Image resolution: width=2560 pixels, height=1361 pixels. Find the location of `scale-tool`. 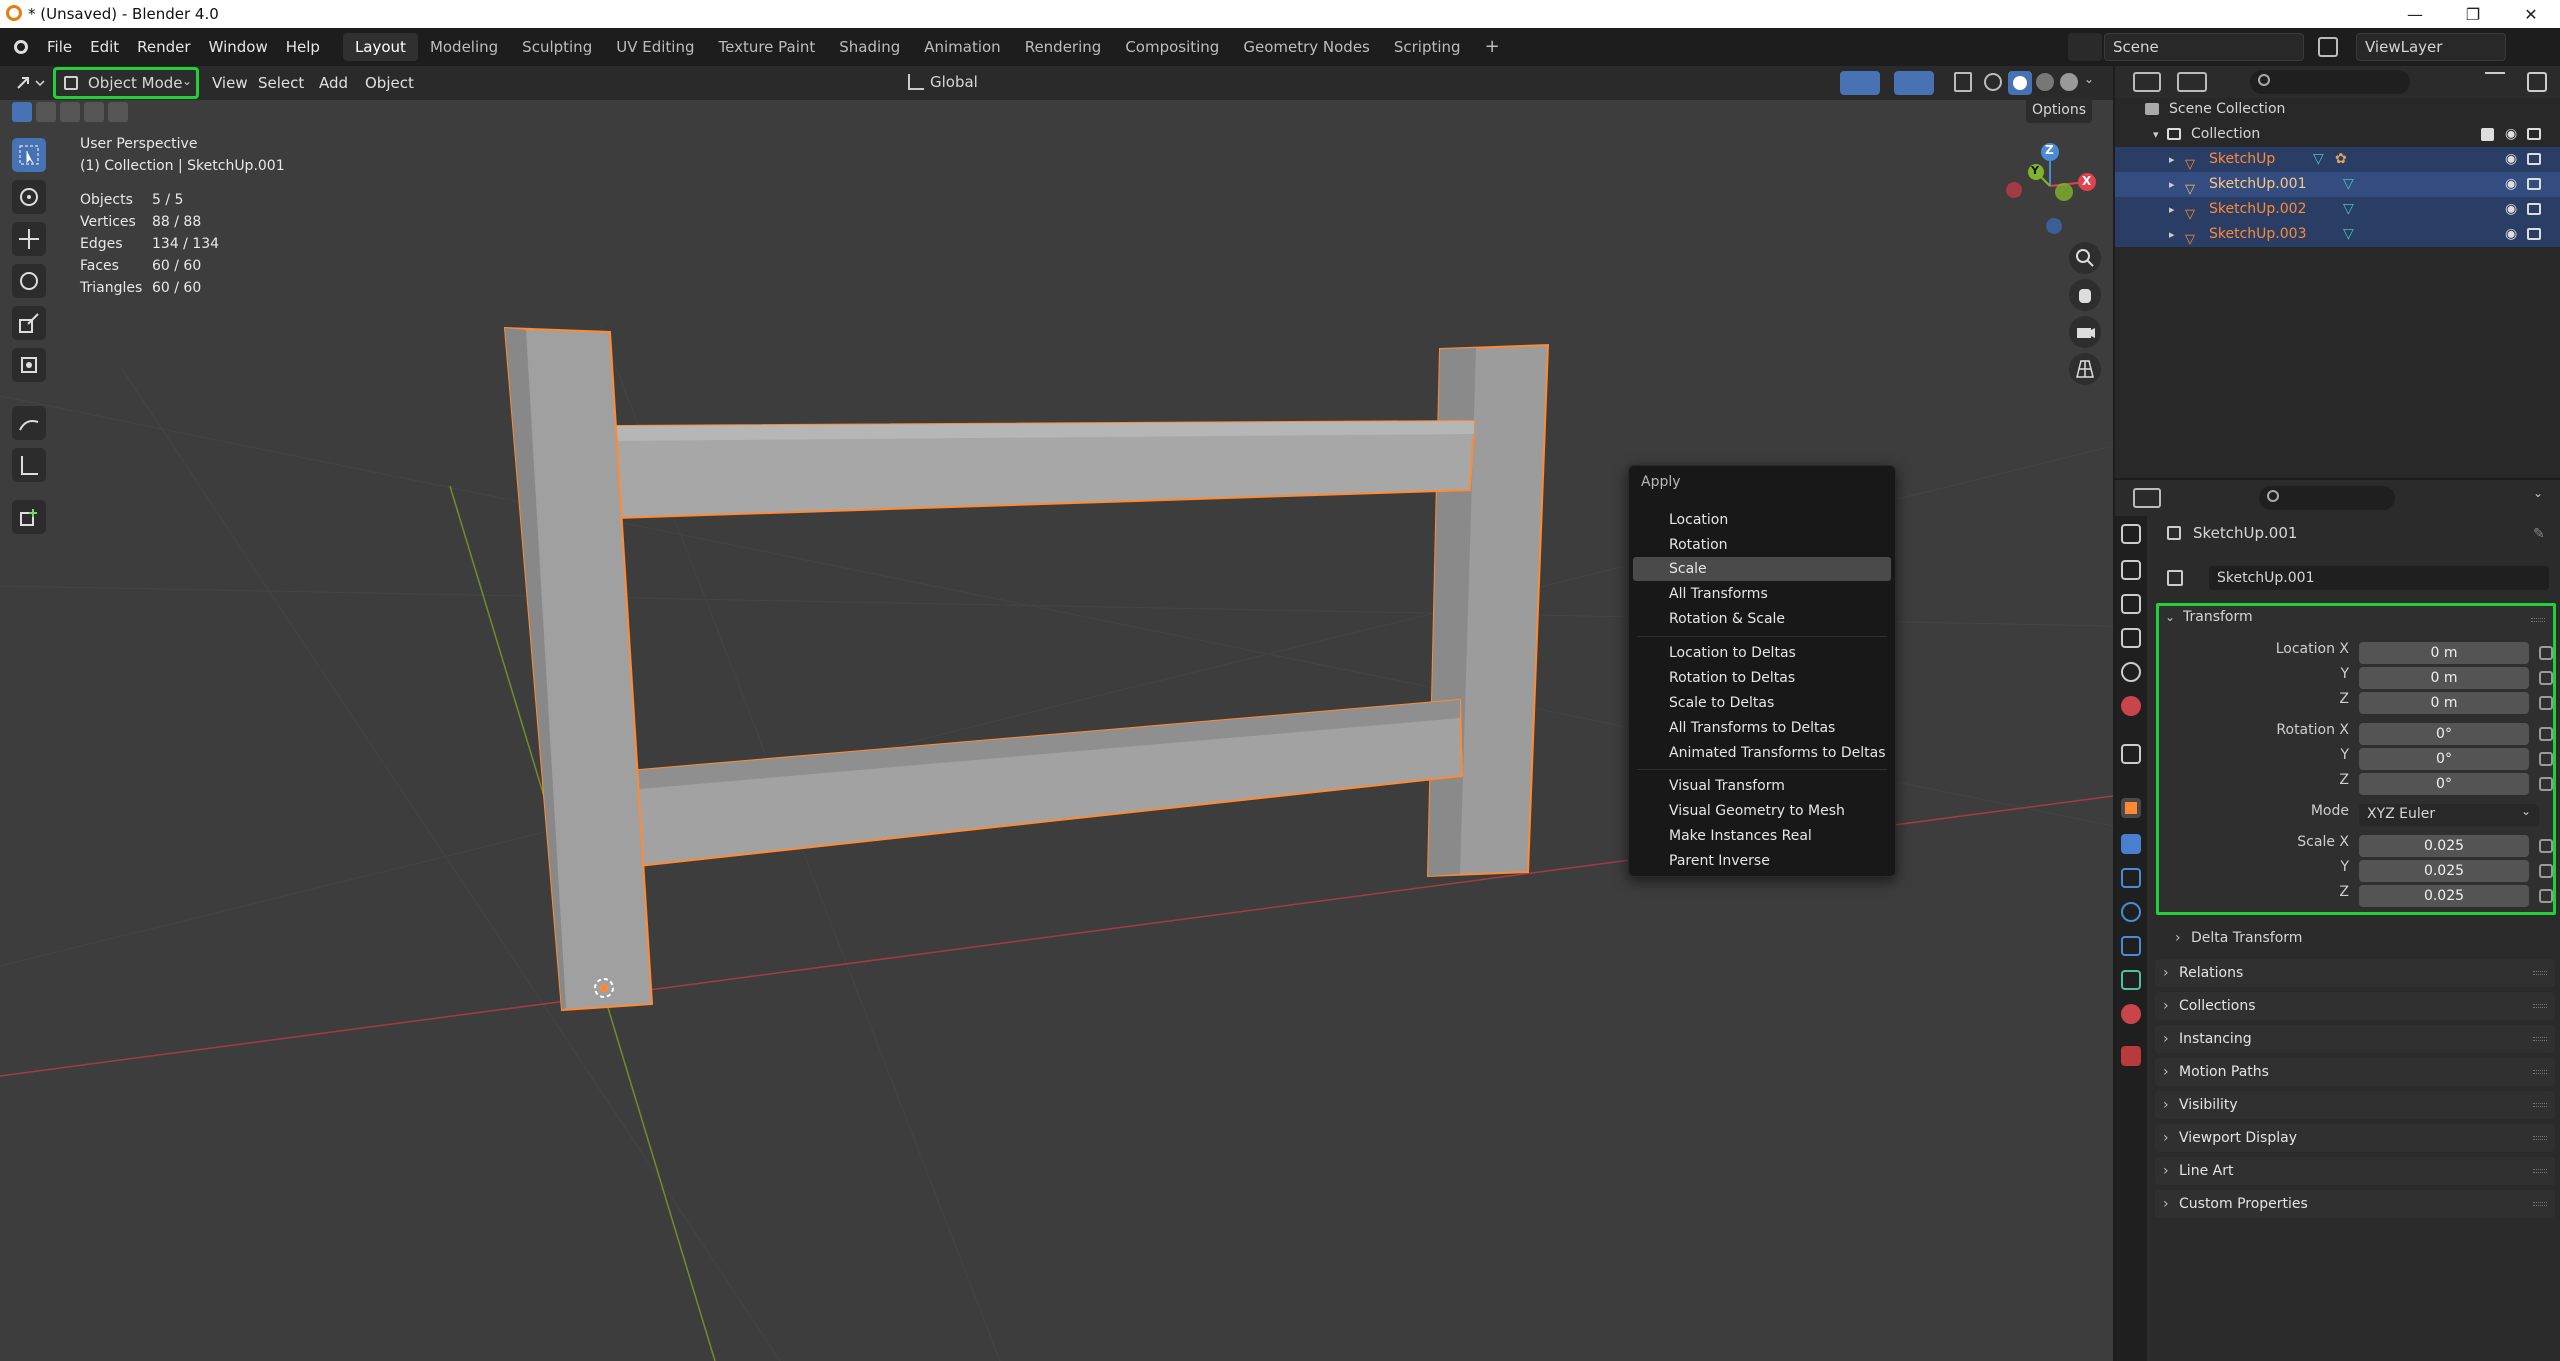

scale-tool is located at coordinates (29, 323).